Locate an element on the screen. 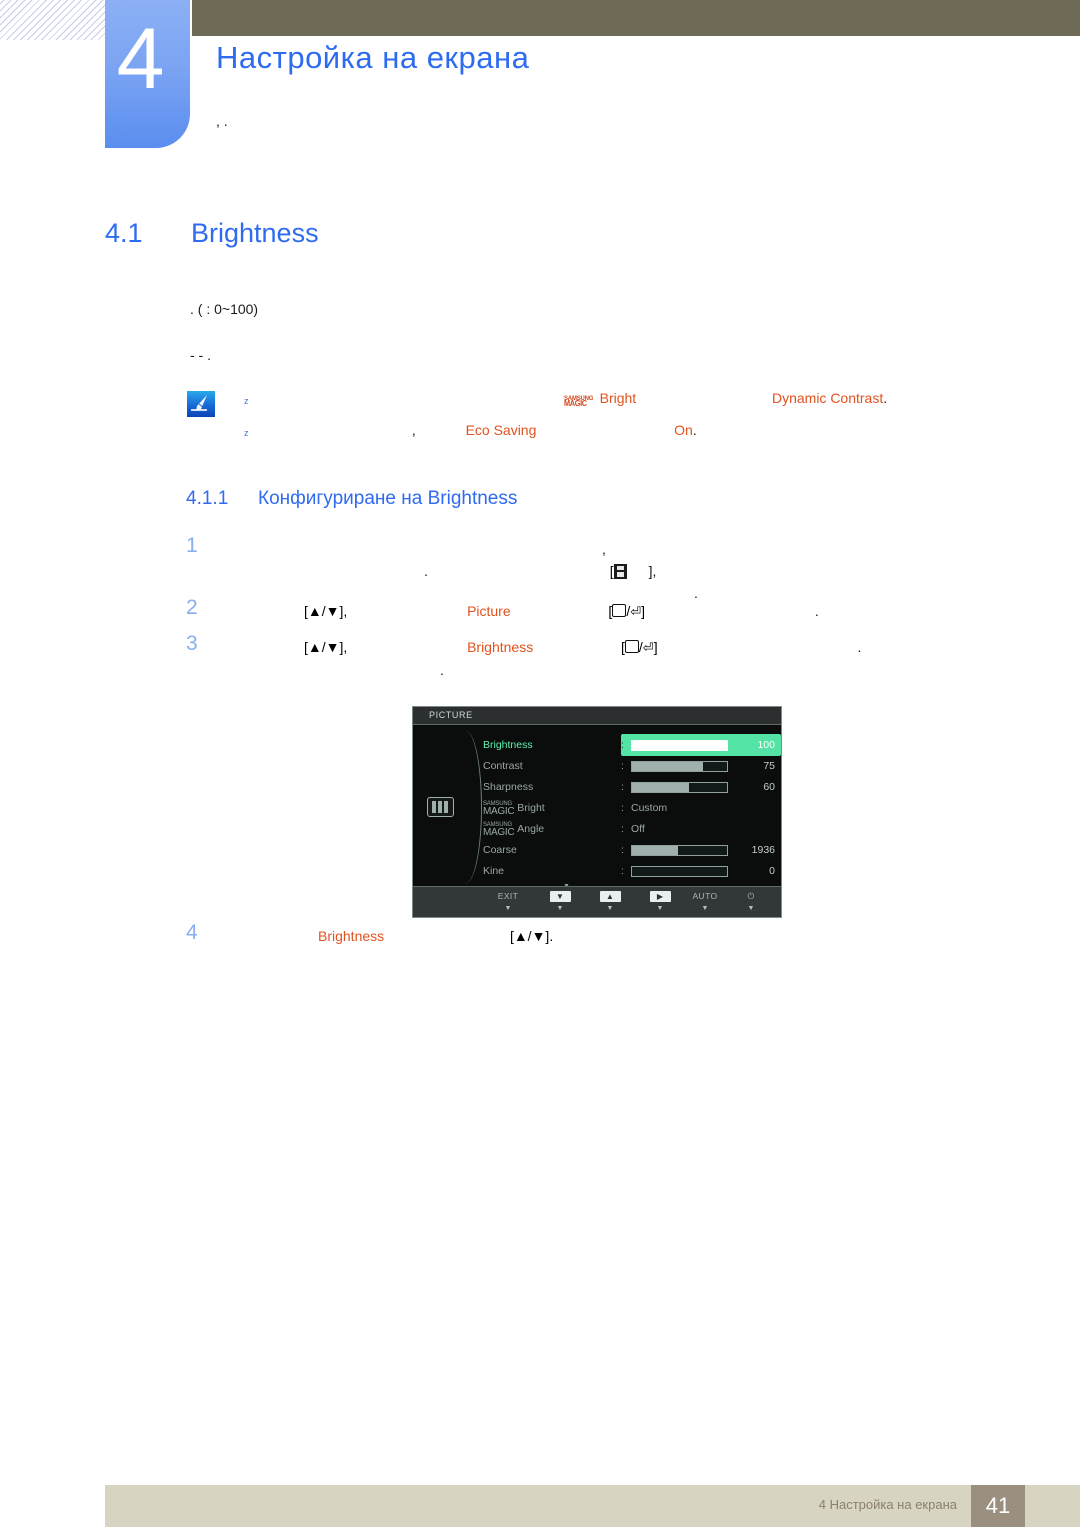 The height and width of the screenshot is (1527, 1080). section-paragraph-2: - - . is located at coordinates (200, 355).